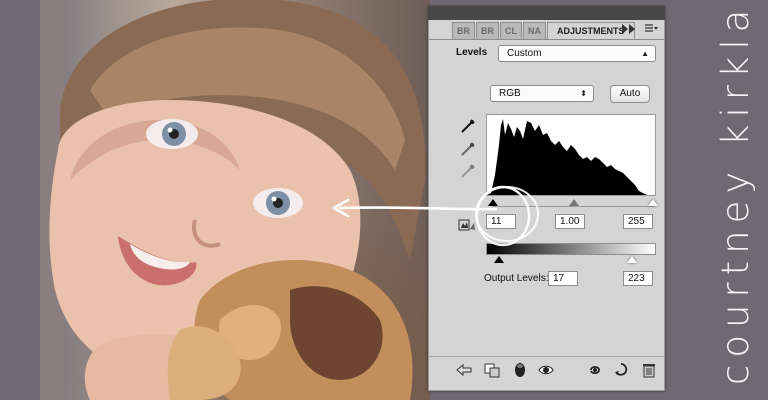  Describe the element at coordinates (468, 126) in the screenshot. I see `black-eyedropper-icon` at that location.